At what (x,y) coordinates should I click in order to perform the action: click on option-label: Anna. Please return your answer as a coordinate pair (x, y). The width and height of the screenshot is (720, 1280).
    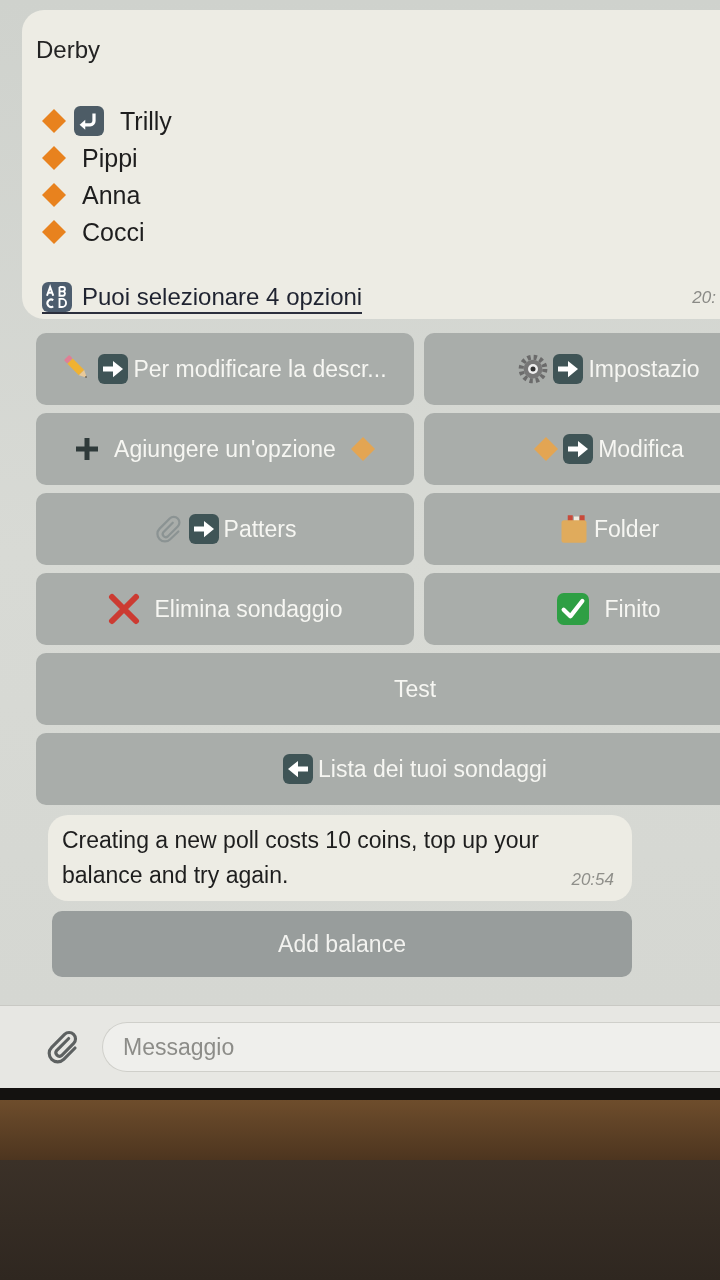
    Looking at the image, I should click on (111, 194).